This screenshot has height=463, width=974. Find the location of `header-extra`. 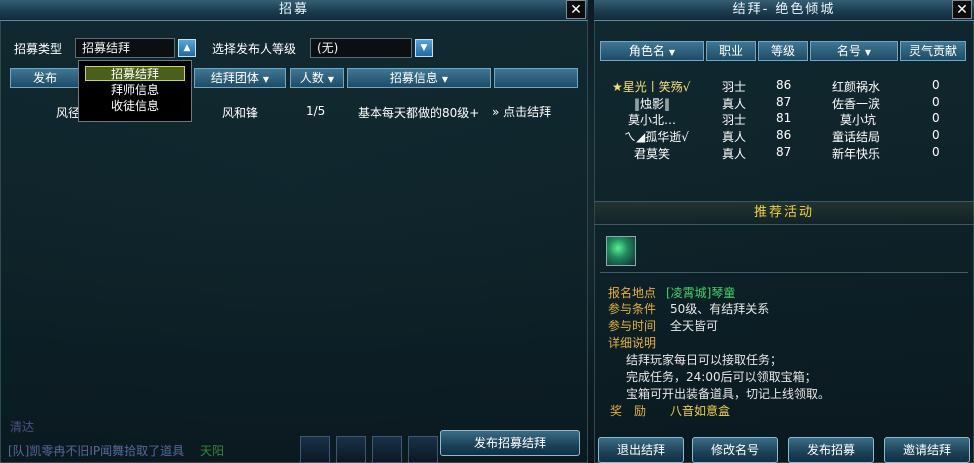

header-extra is located at coordinates (536, 78).